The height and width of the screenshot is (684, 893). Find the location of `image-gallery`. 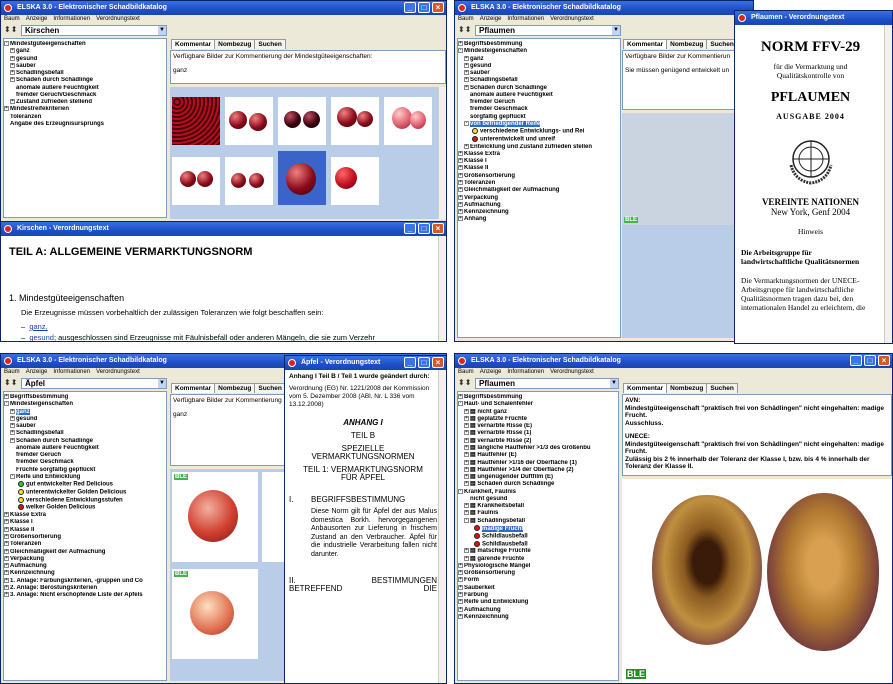

image-gallery is located at coordinates (308, 153).